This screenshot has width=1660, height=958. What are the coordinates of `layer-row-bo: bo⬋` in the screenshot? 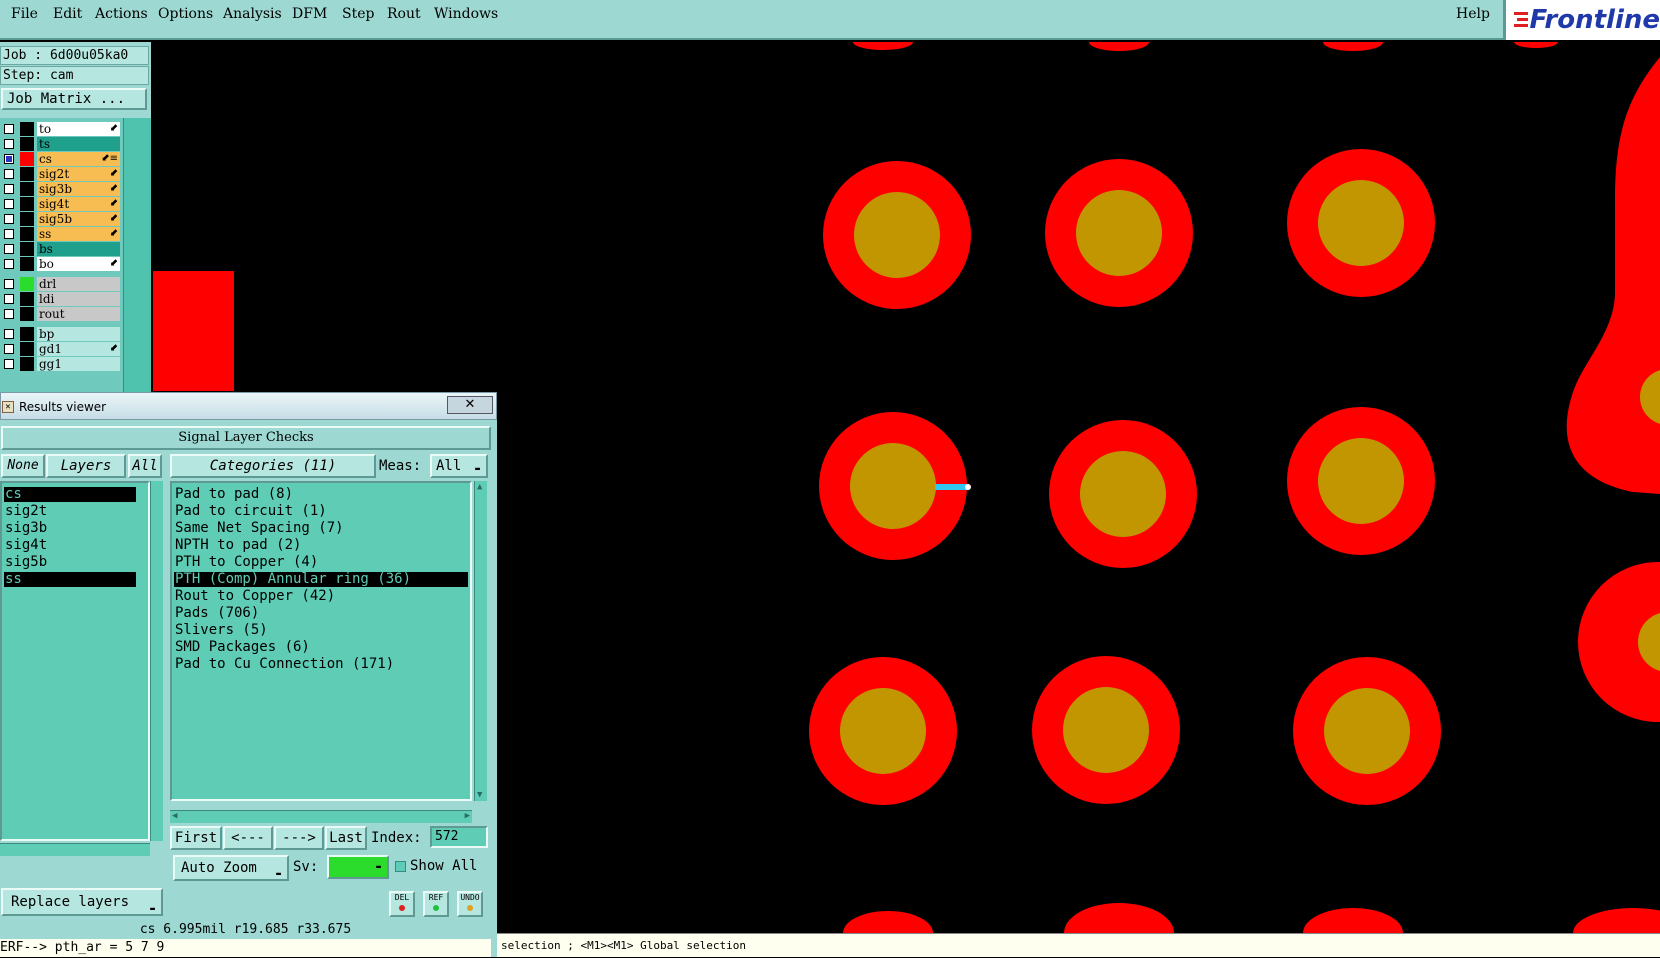 It's located at (61, 264).